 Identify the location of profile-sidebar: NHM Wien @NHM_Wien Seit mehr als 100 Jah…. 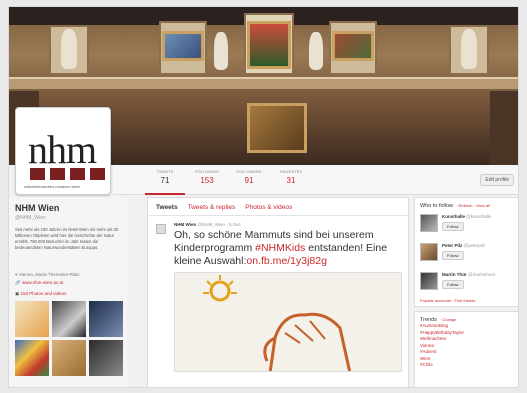
(68, 292).